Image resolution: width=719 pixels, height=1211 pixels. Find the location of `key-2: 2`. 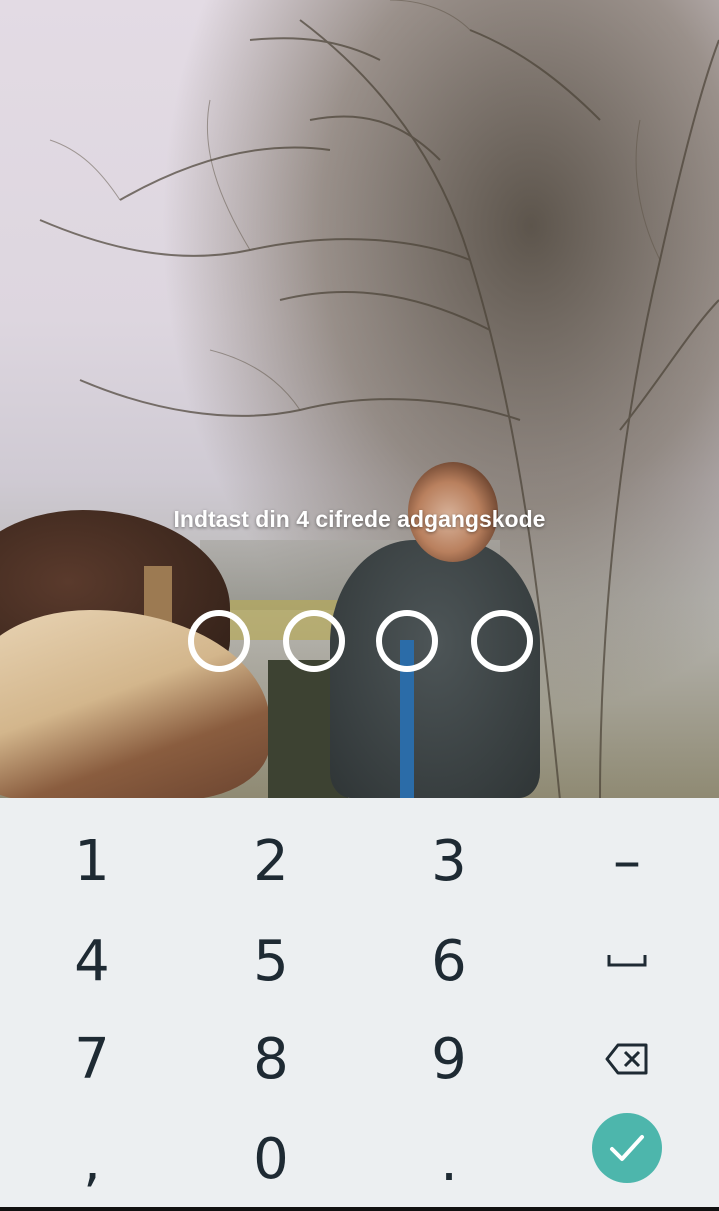

key-2: 2 is located at coordinates (271, 861).